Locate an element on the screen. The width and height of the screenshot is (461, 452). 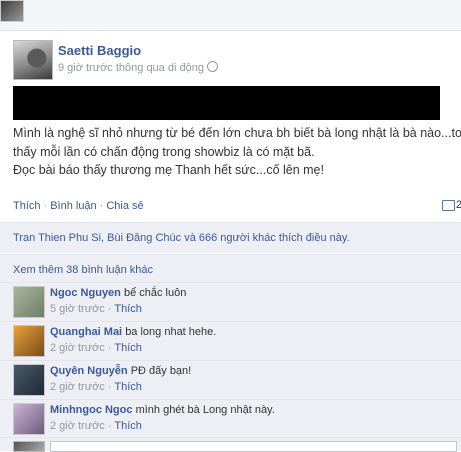
view-more-comments-link: Xem thêm 38 bình luận khác is located at coordinates (83, 270).